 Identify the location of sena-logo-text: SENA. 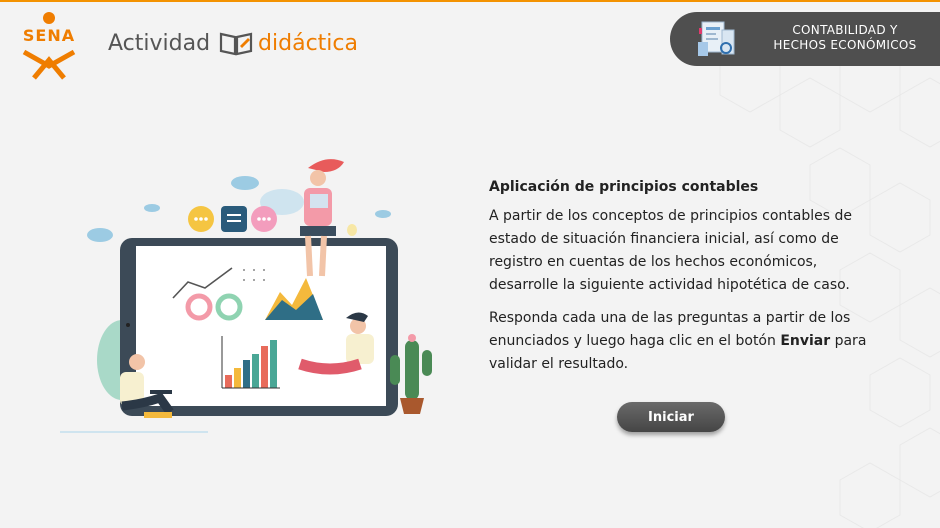
(49, 35).